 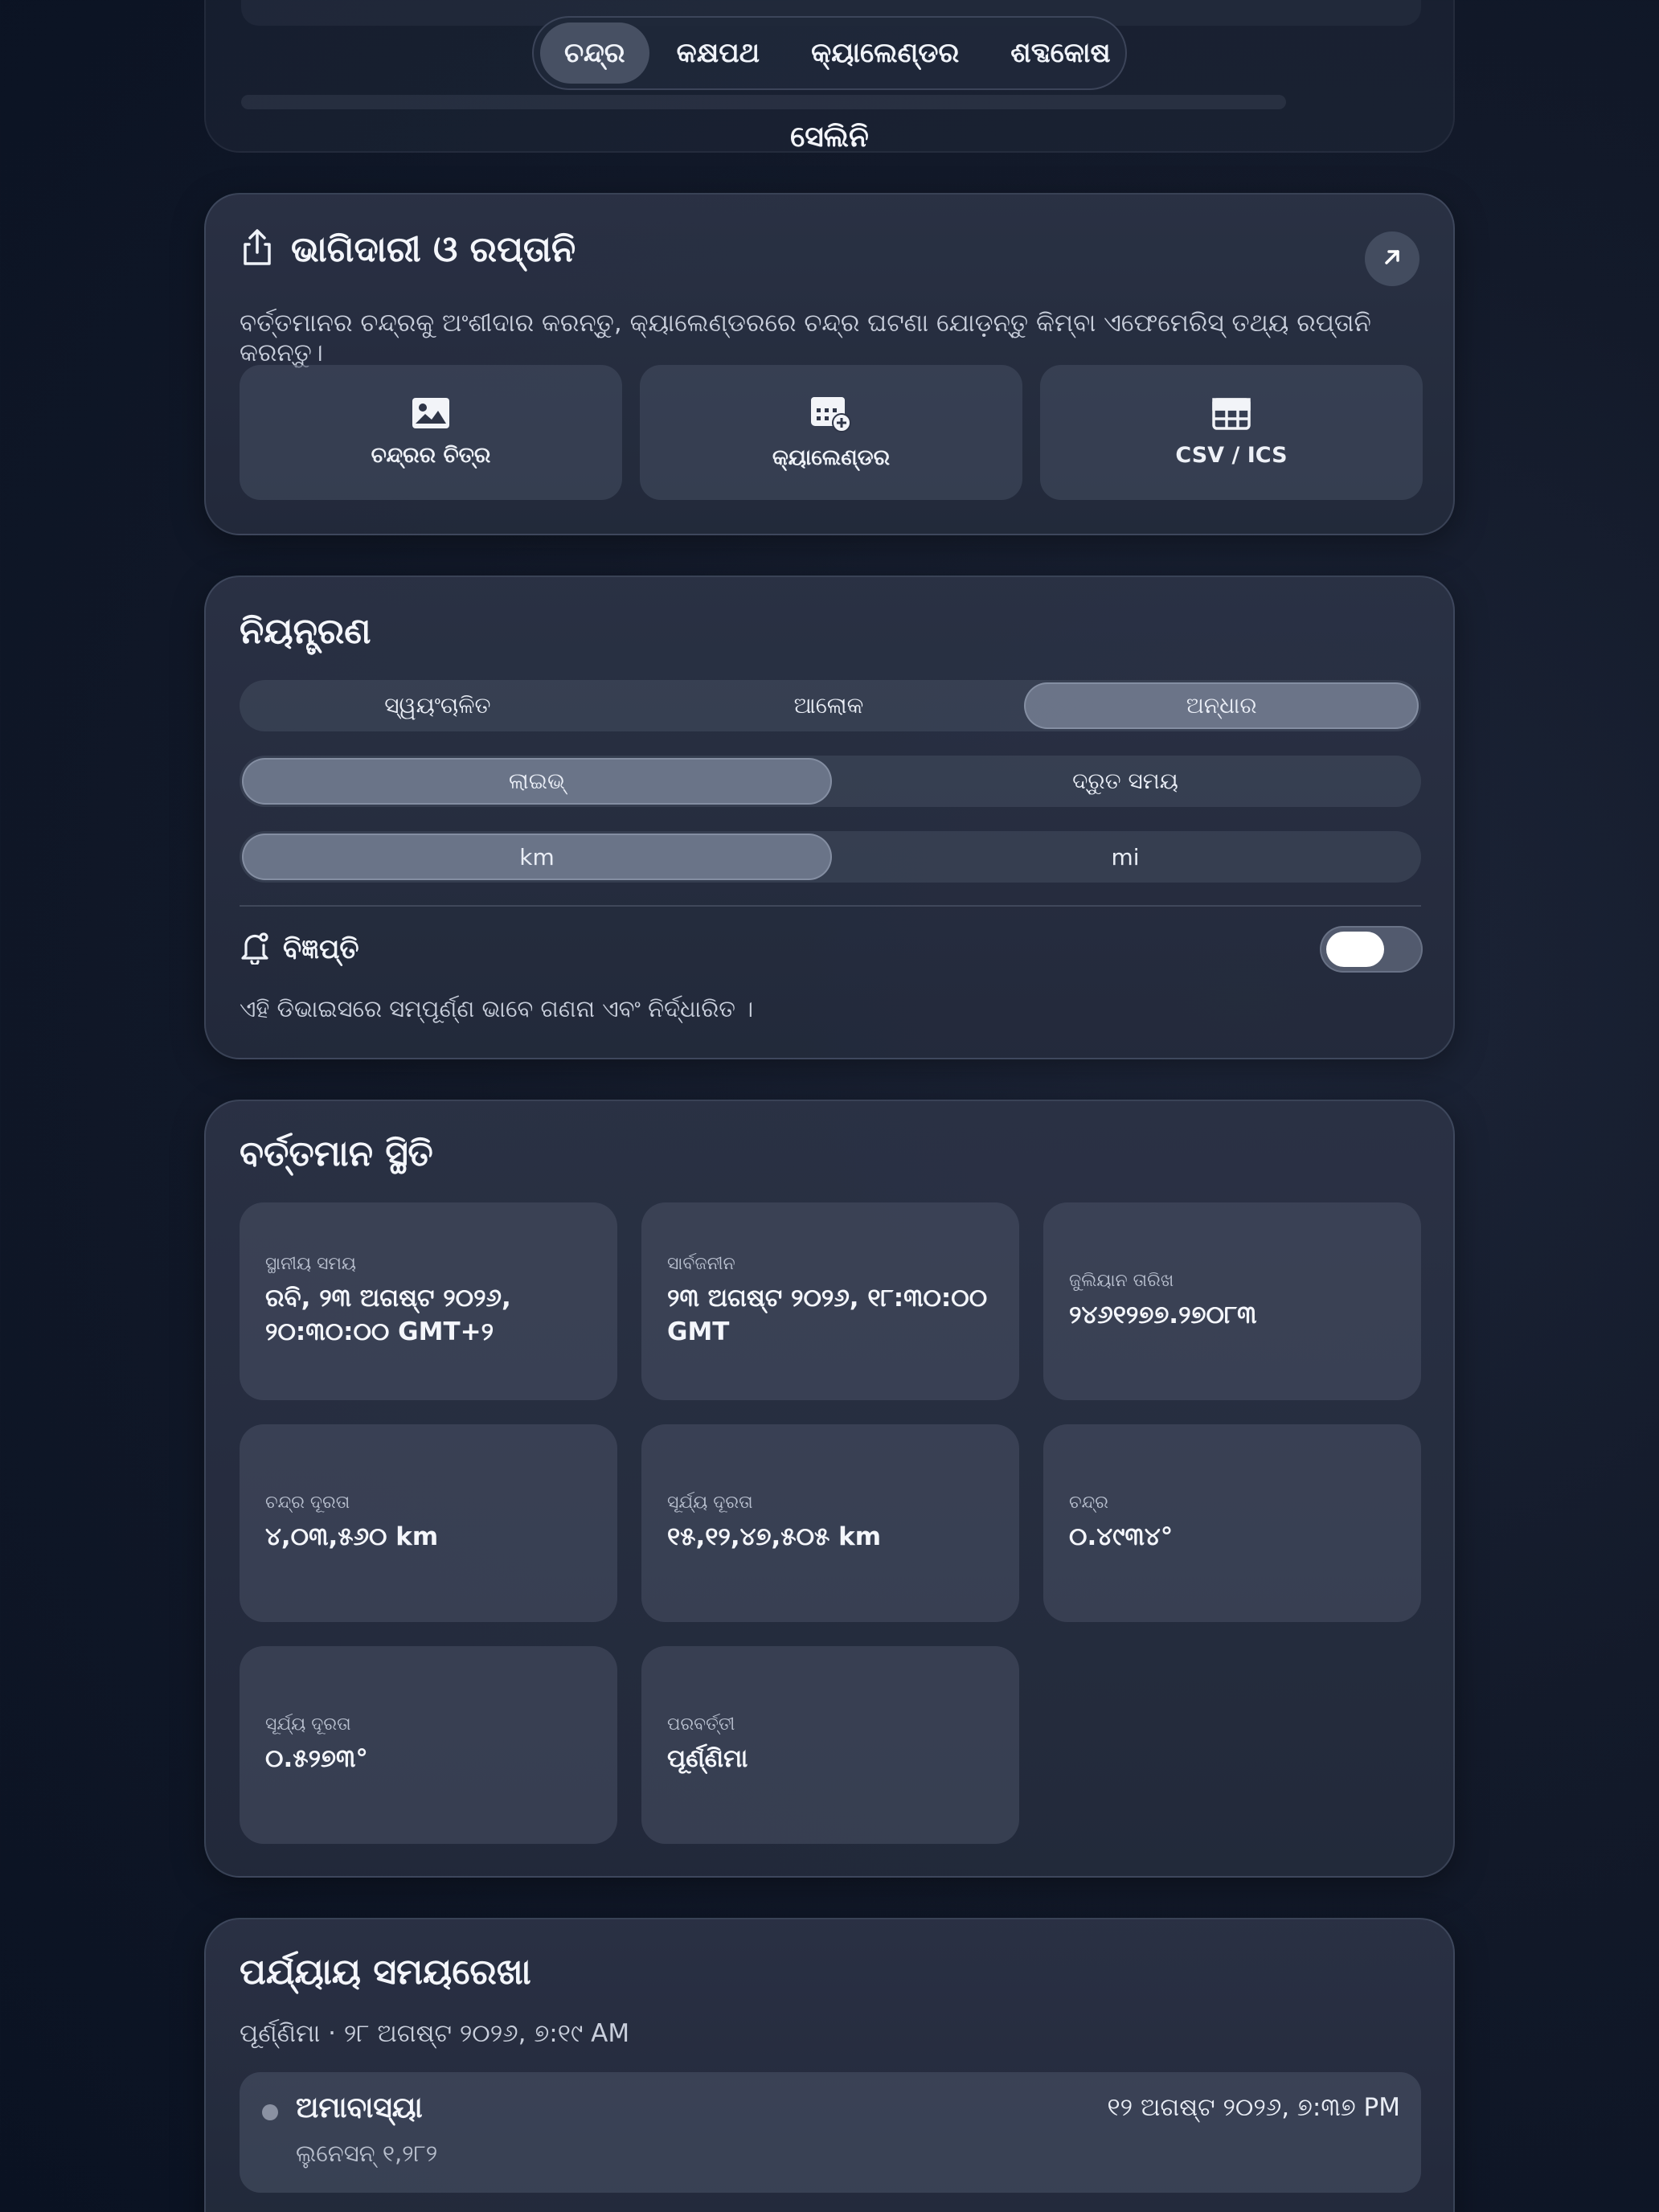 What do you see at coordinates (257, 249) in the screenshot?
I see `share-icon` at bounding box center [257, 249].